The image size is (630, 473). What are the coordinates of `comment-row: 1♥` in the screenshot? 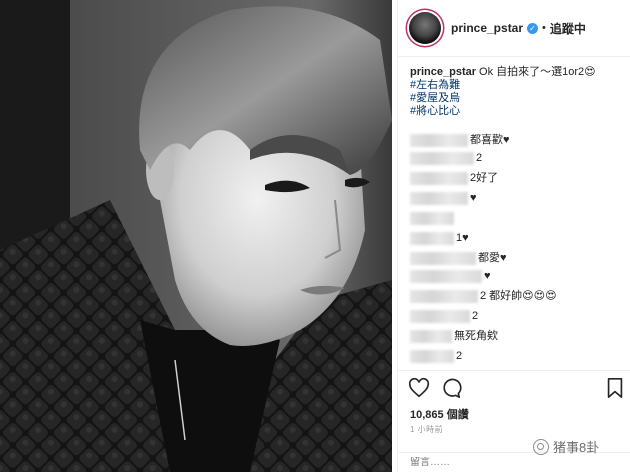 It's located at (439, 240).